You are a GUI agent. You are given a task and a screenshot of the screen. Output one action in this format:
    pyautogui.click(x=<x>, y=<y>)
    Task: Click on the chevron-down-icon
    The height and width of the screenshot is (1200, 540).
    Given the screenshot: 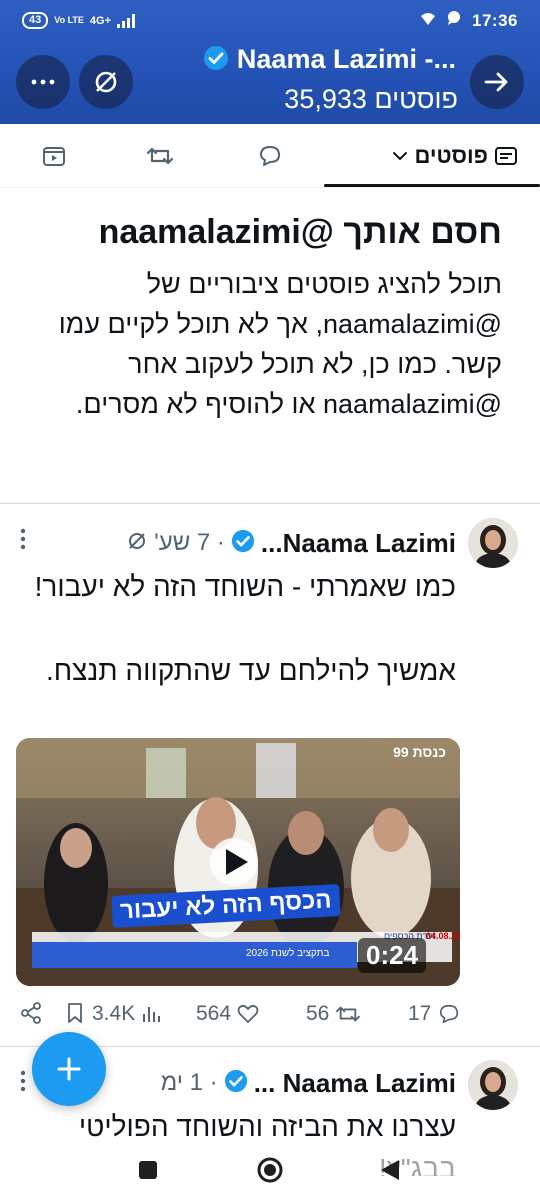 What is the action you would take?
    pyautogui.click(x=400, y=156)
    